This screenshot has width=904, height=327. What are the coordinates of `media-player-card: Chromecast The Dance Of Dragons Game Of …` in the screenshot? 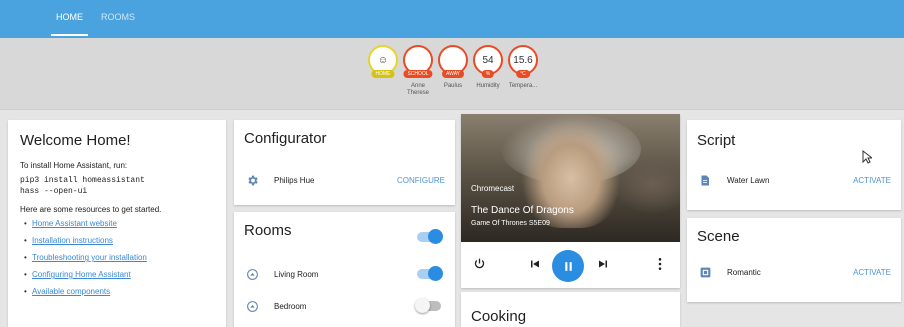 It's located at (570, 201).